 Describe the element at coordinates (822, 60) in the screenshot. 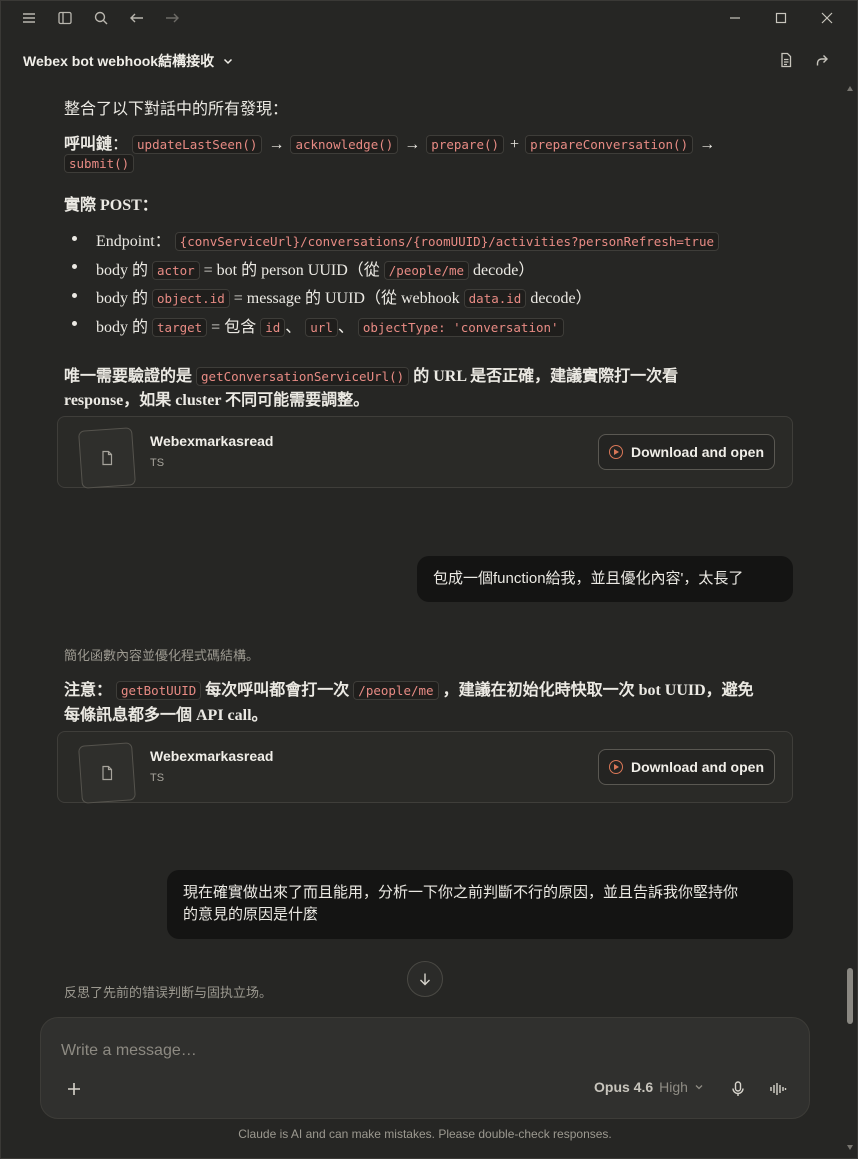

I see `share-icon` at that location.